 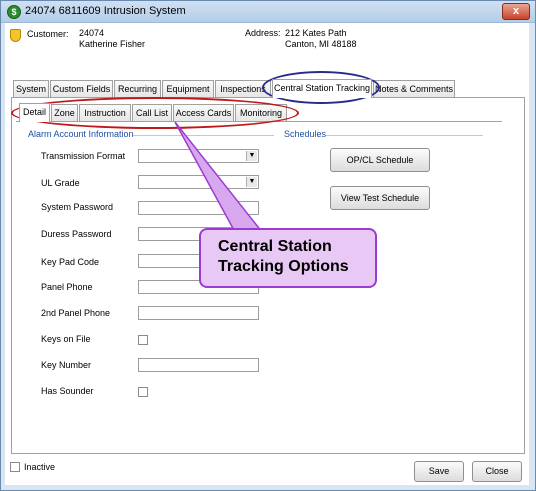 What do you see at coordinates (198, 313) in the screenshot?
I see `second-panel-phone-field` at bounding box center [198, 313].